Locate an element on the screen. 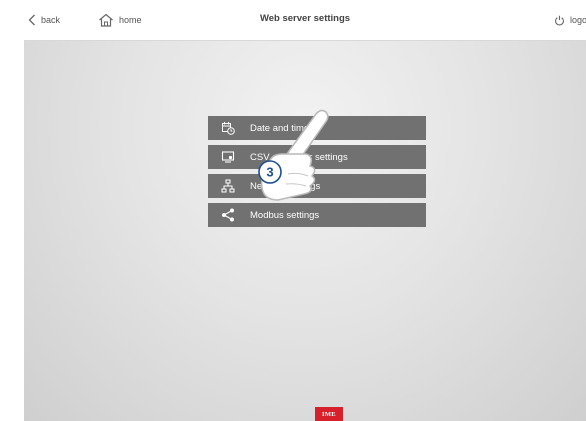 The image size is (586, 421). top-bar: back home Web server settings logo is located at coordinates (305, 20).